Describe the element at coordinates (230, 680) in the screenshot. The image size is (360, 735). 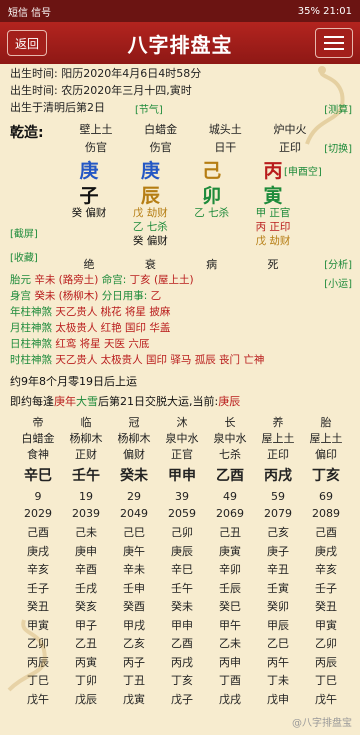
I see `liunian-cell: 丁酉` at that location.